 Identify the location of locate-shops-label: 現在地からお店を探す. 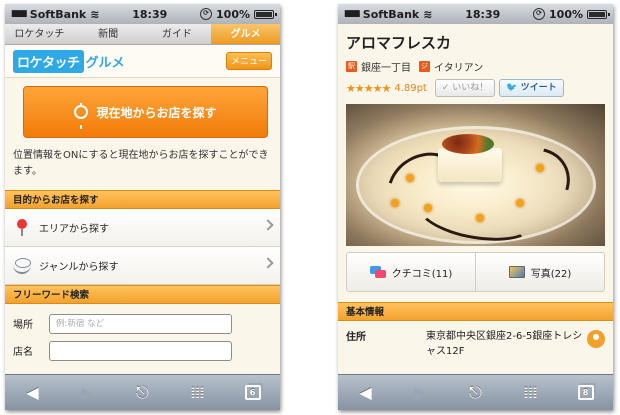
(156, 112).